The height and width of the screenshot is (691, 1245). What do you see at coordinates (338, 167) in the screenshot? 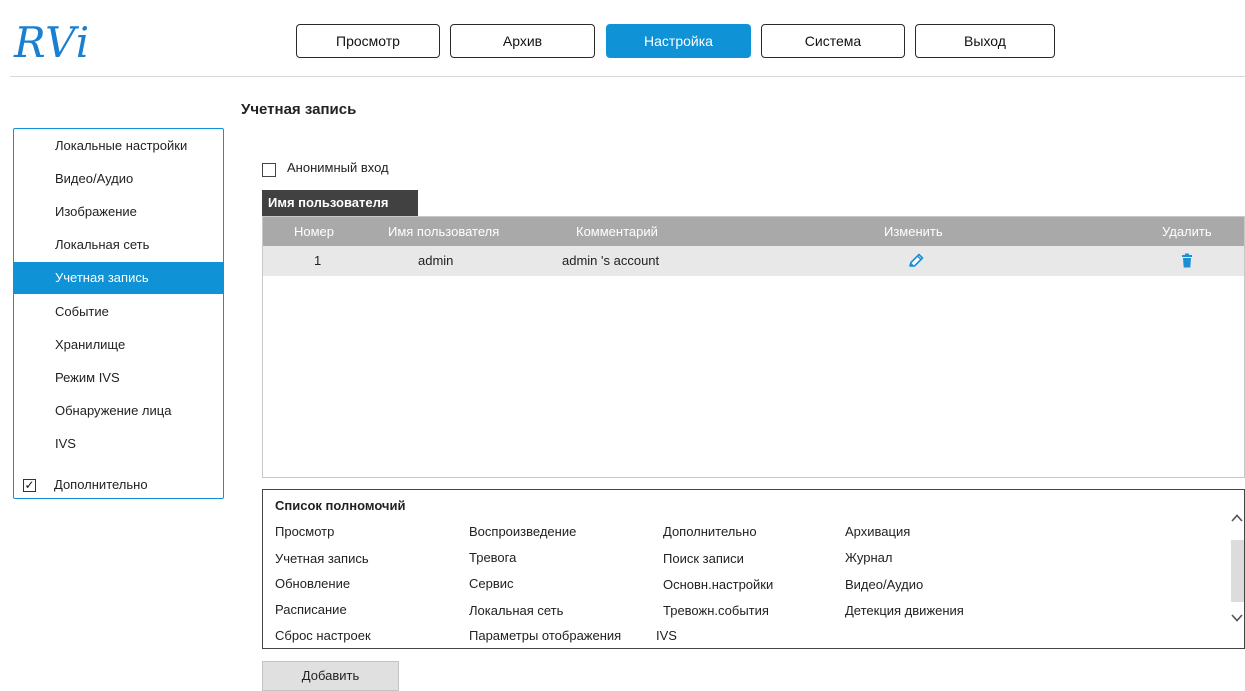
I see `anonymous-login-label: Анонимный вход` at bounding box center [338, 167].